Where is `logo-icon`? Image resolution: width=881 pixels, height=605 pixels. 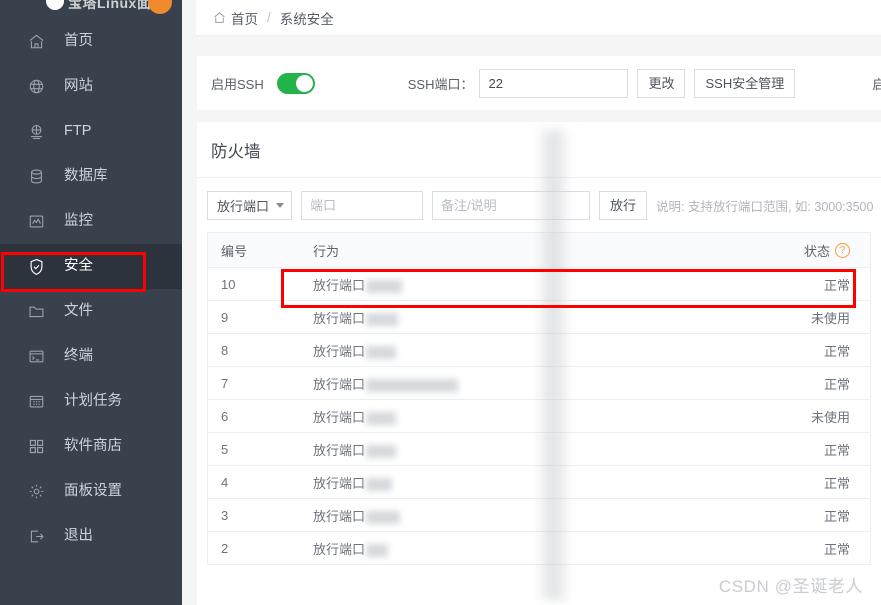 logo-icon is located at coordinates (55, 5).